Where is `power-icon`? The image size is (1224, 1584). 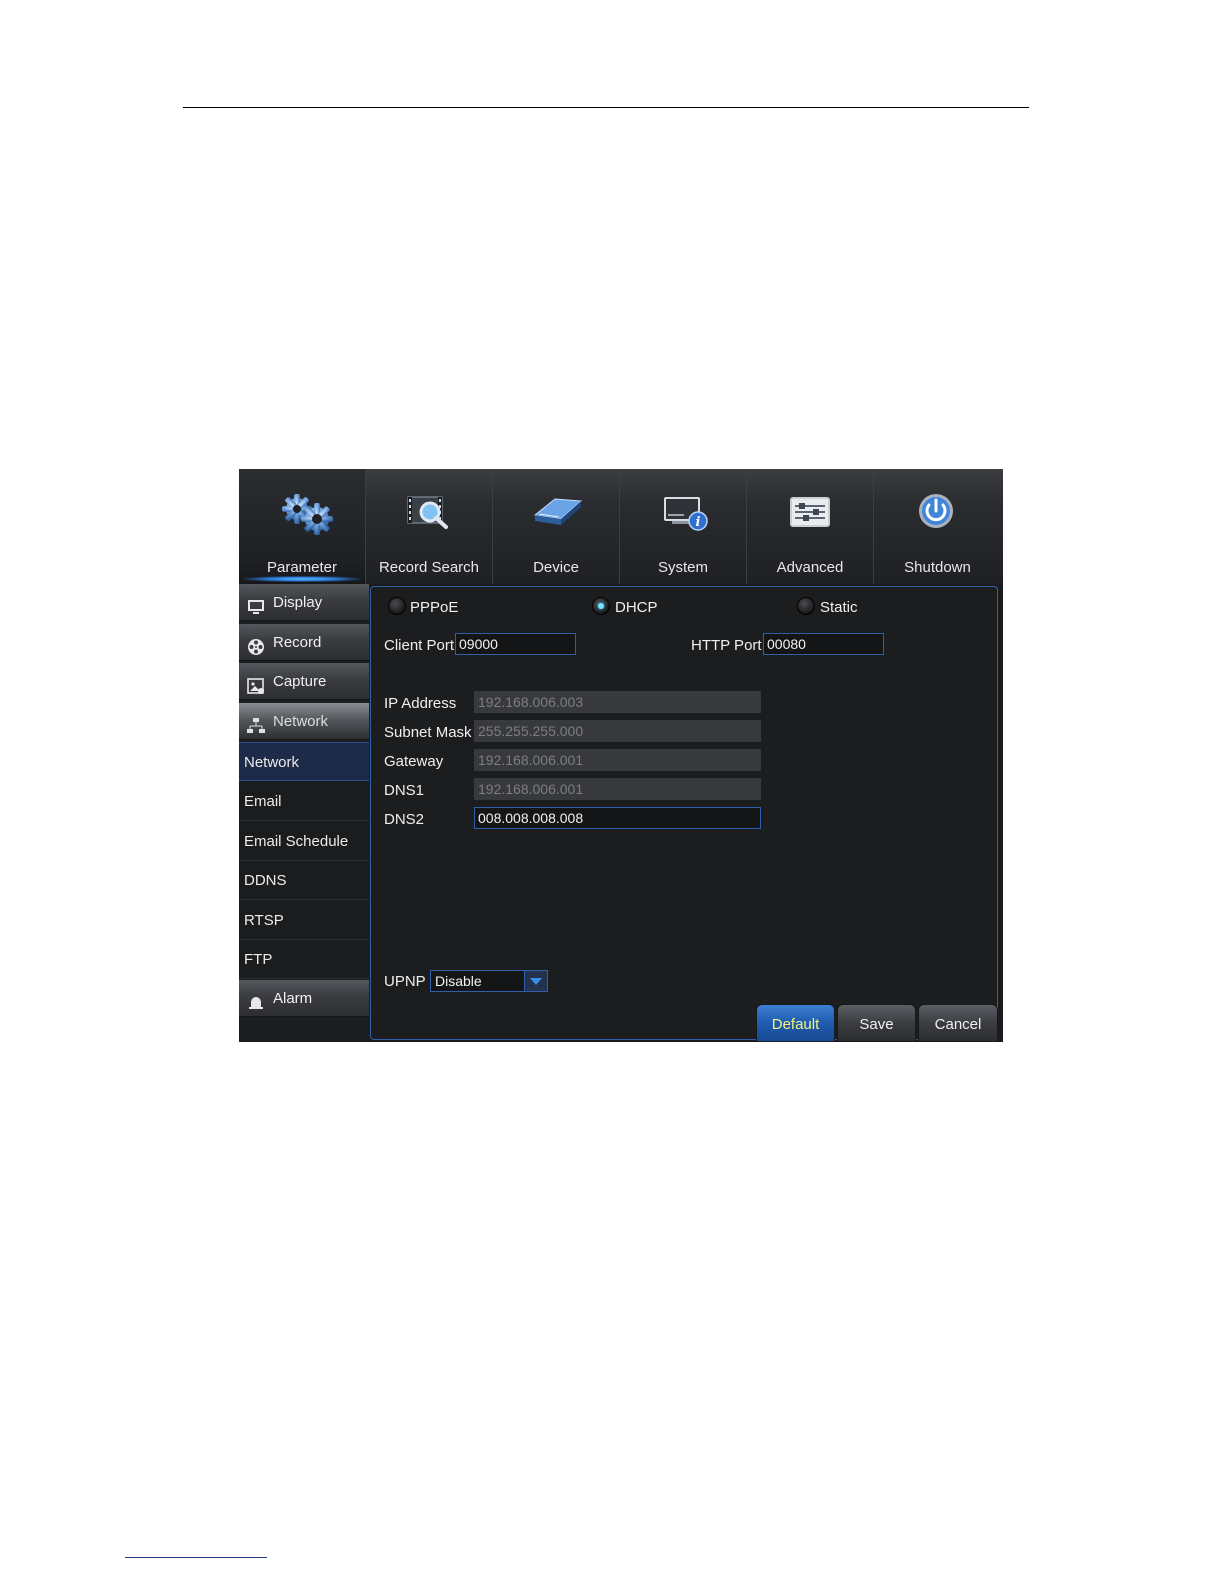 power-icon is located at coordinates (938, 514).